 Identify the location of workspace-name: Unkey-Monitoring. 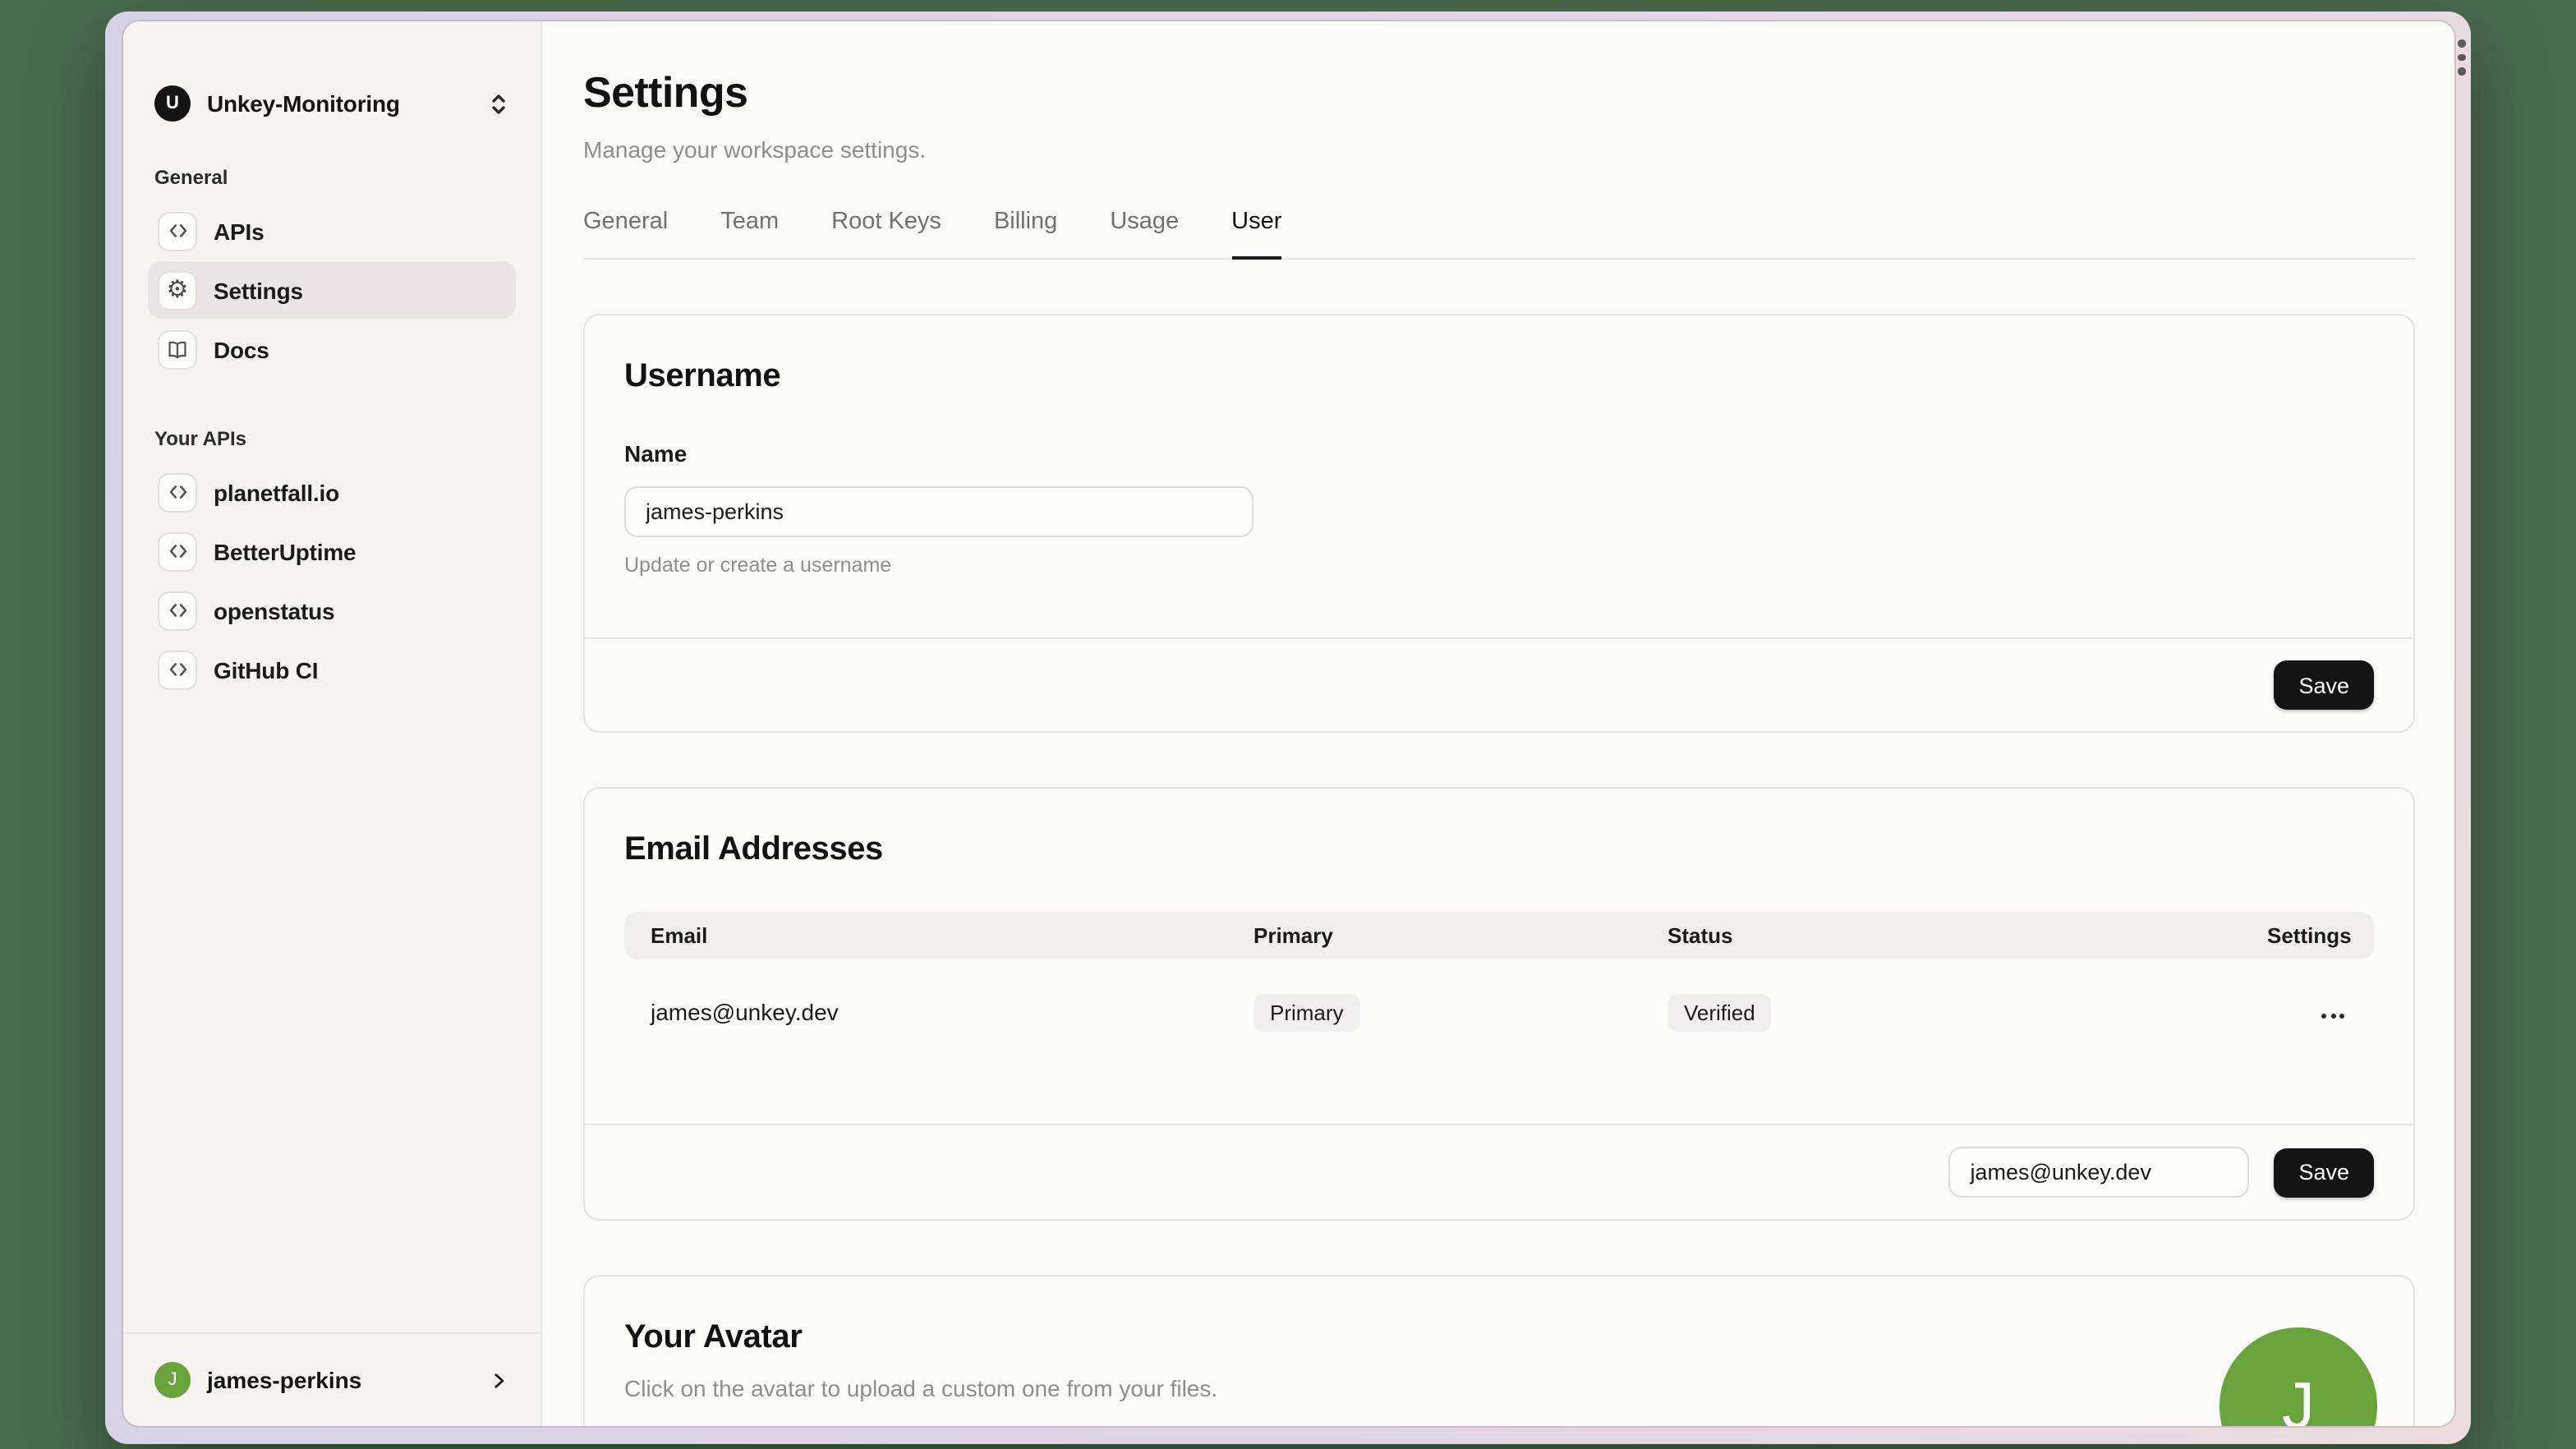
(303, 104).